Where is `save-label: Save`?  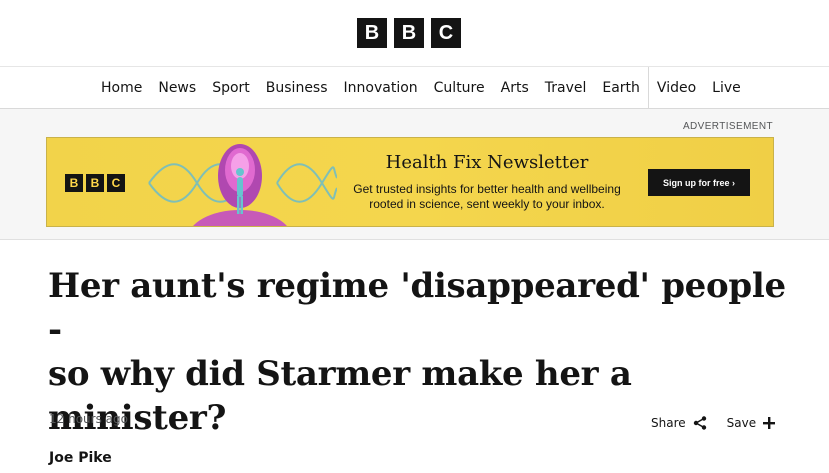 save-label: Save is located at coordinates (741, 423).